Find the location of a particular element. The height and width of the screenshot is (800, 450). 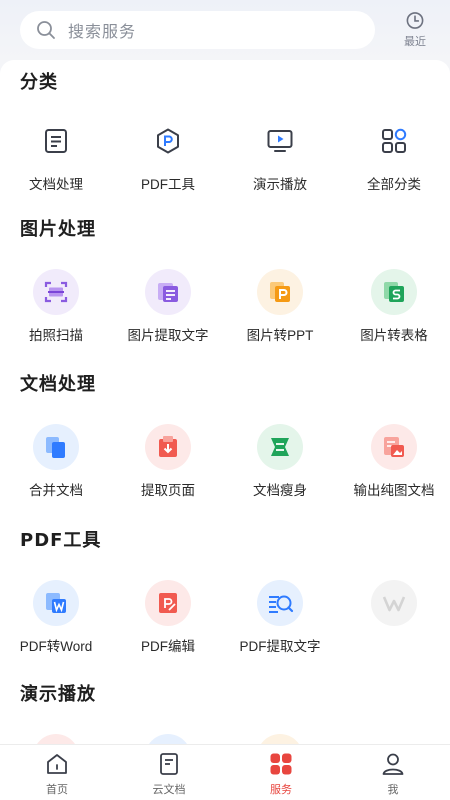

category-pdf-tools: PDF工具 is located at coordinates (168, 158).